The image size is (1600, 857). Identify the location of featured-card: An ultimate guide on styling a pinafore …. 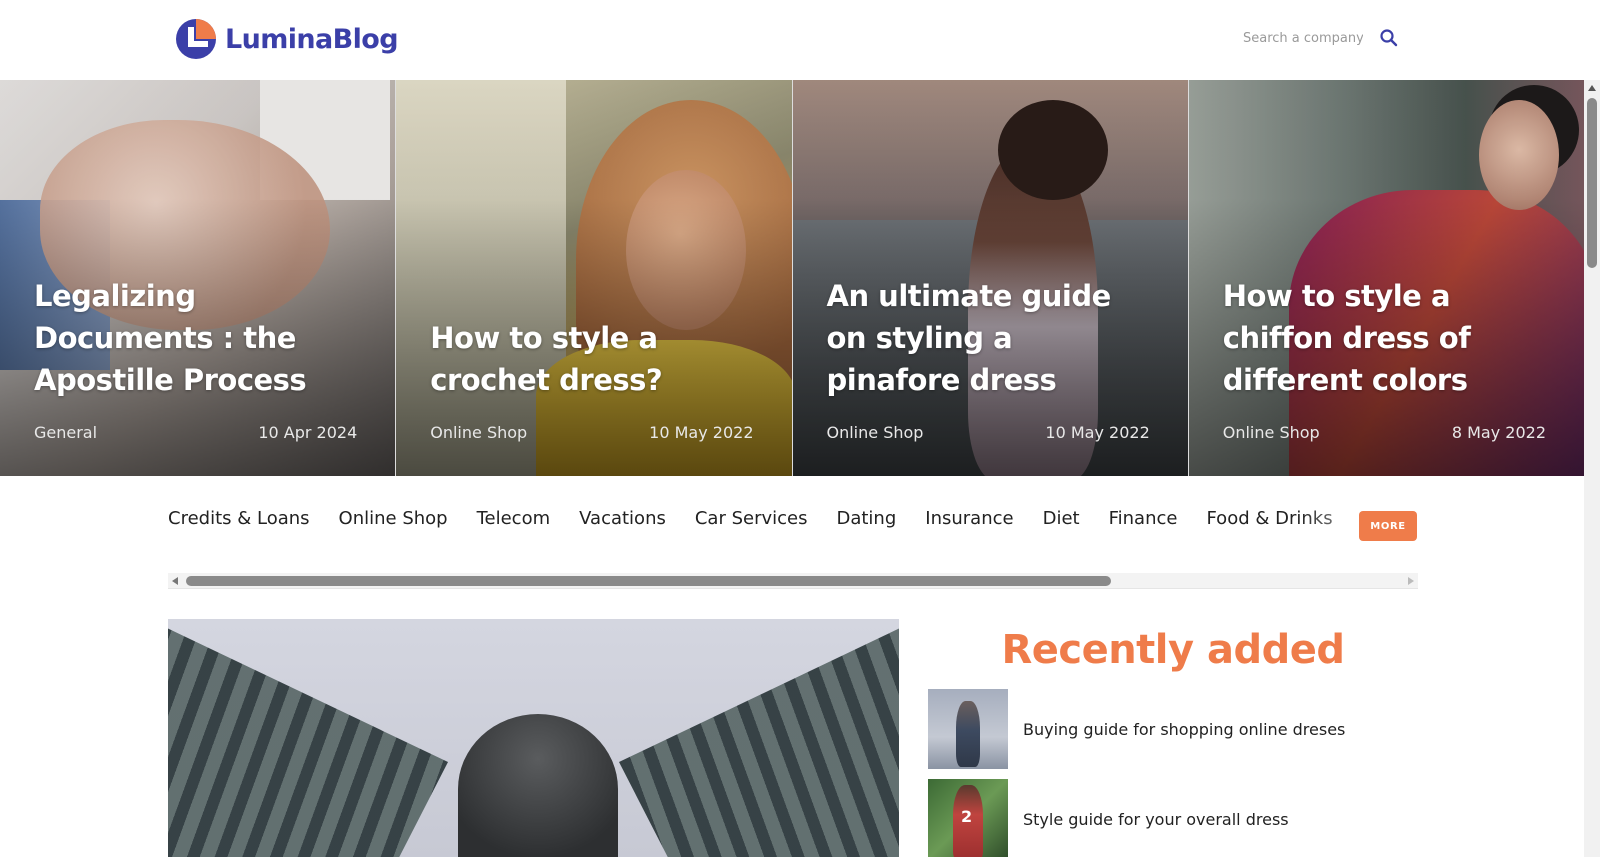
(990, 278).